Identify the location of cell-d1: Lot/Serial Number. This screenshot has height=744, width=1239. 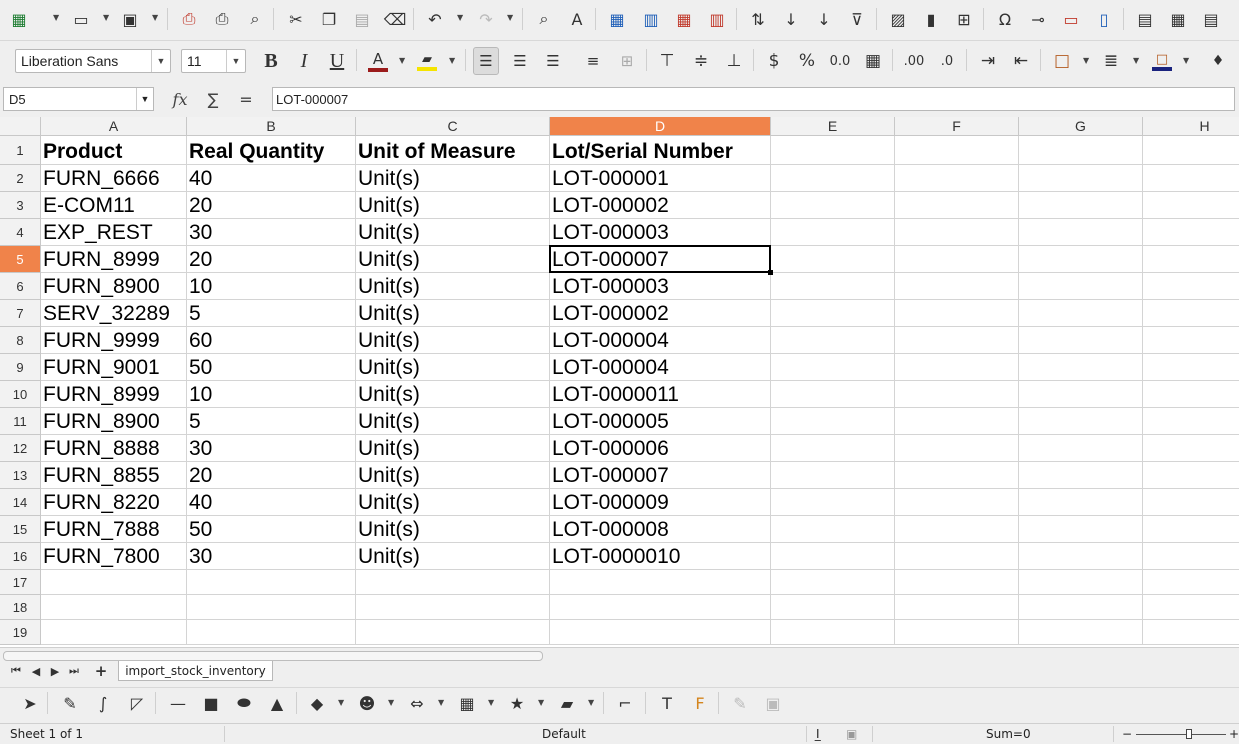
(660, 150).